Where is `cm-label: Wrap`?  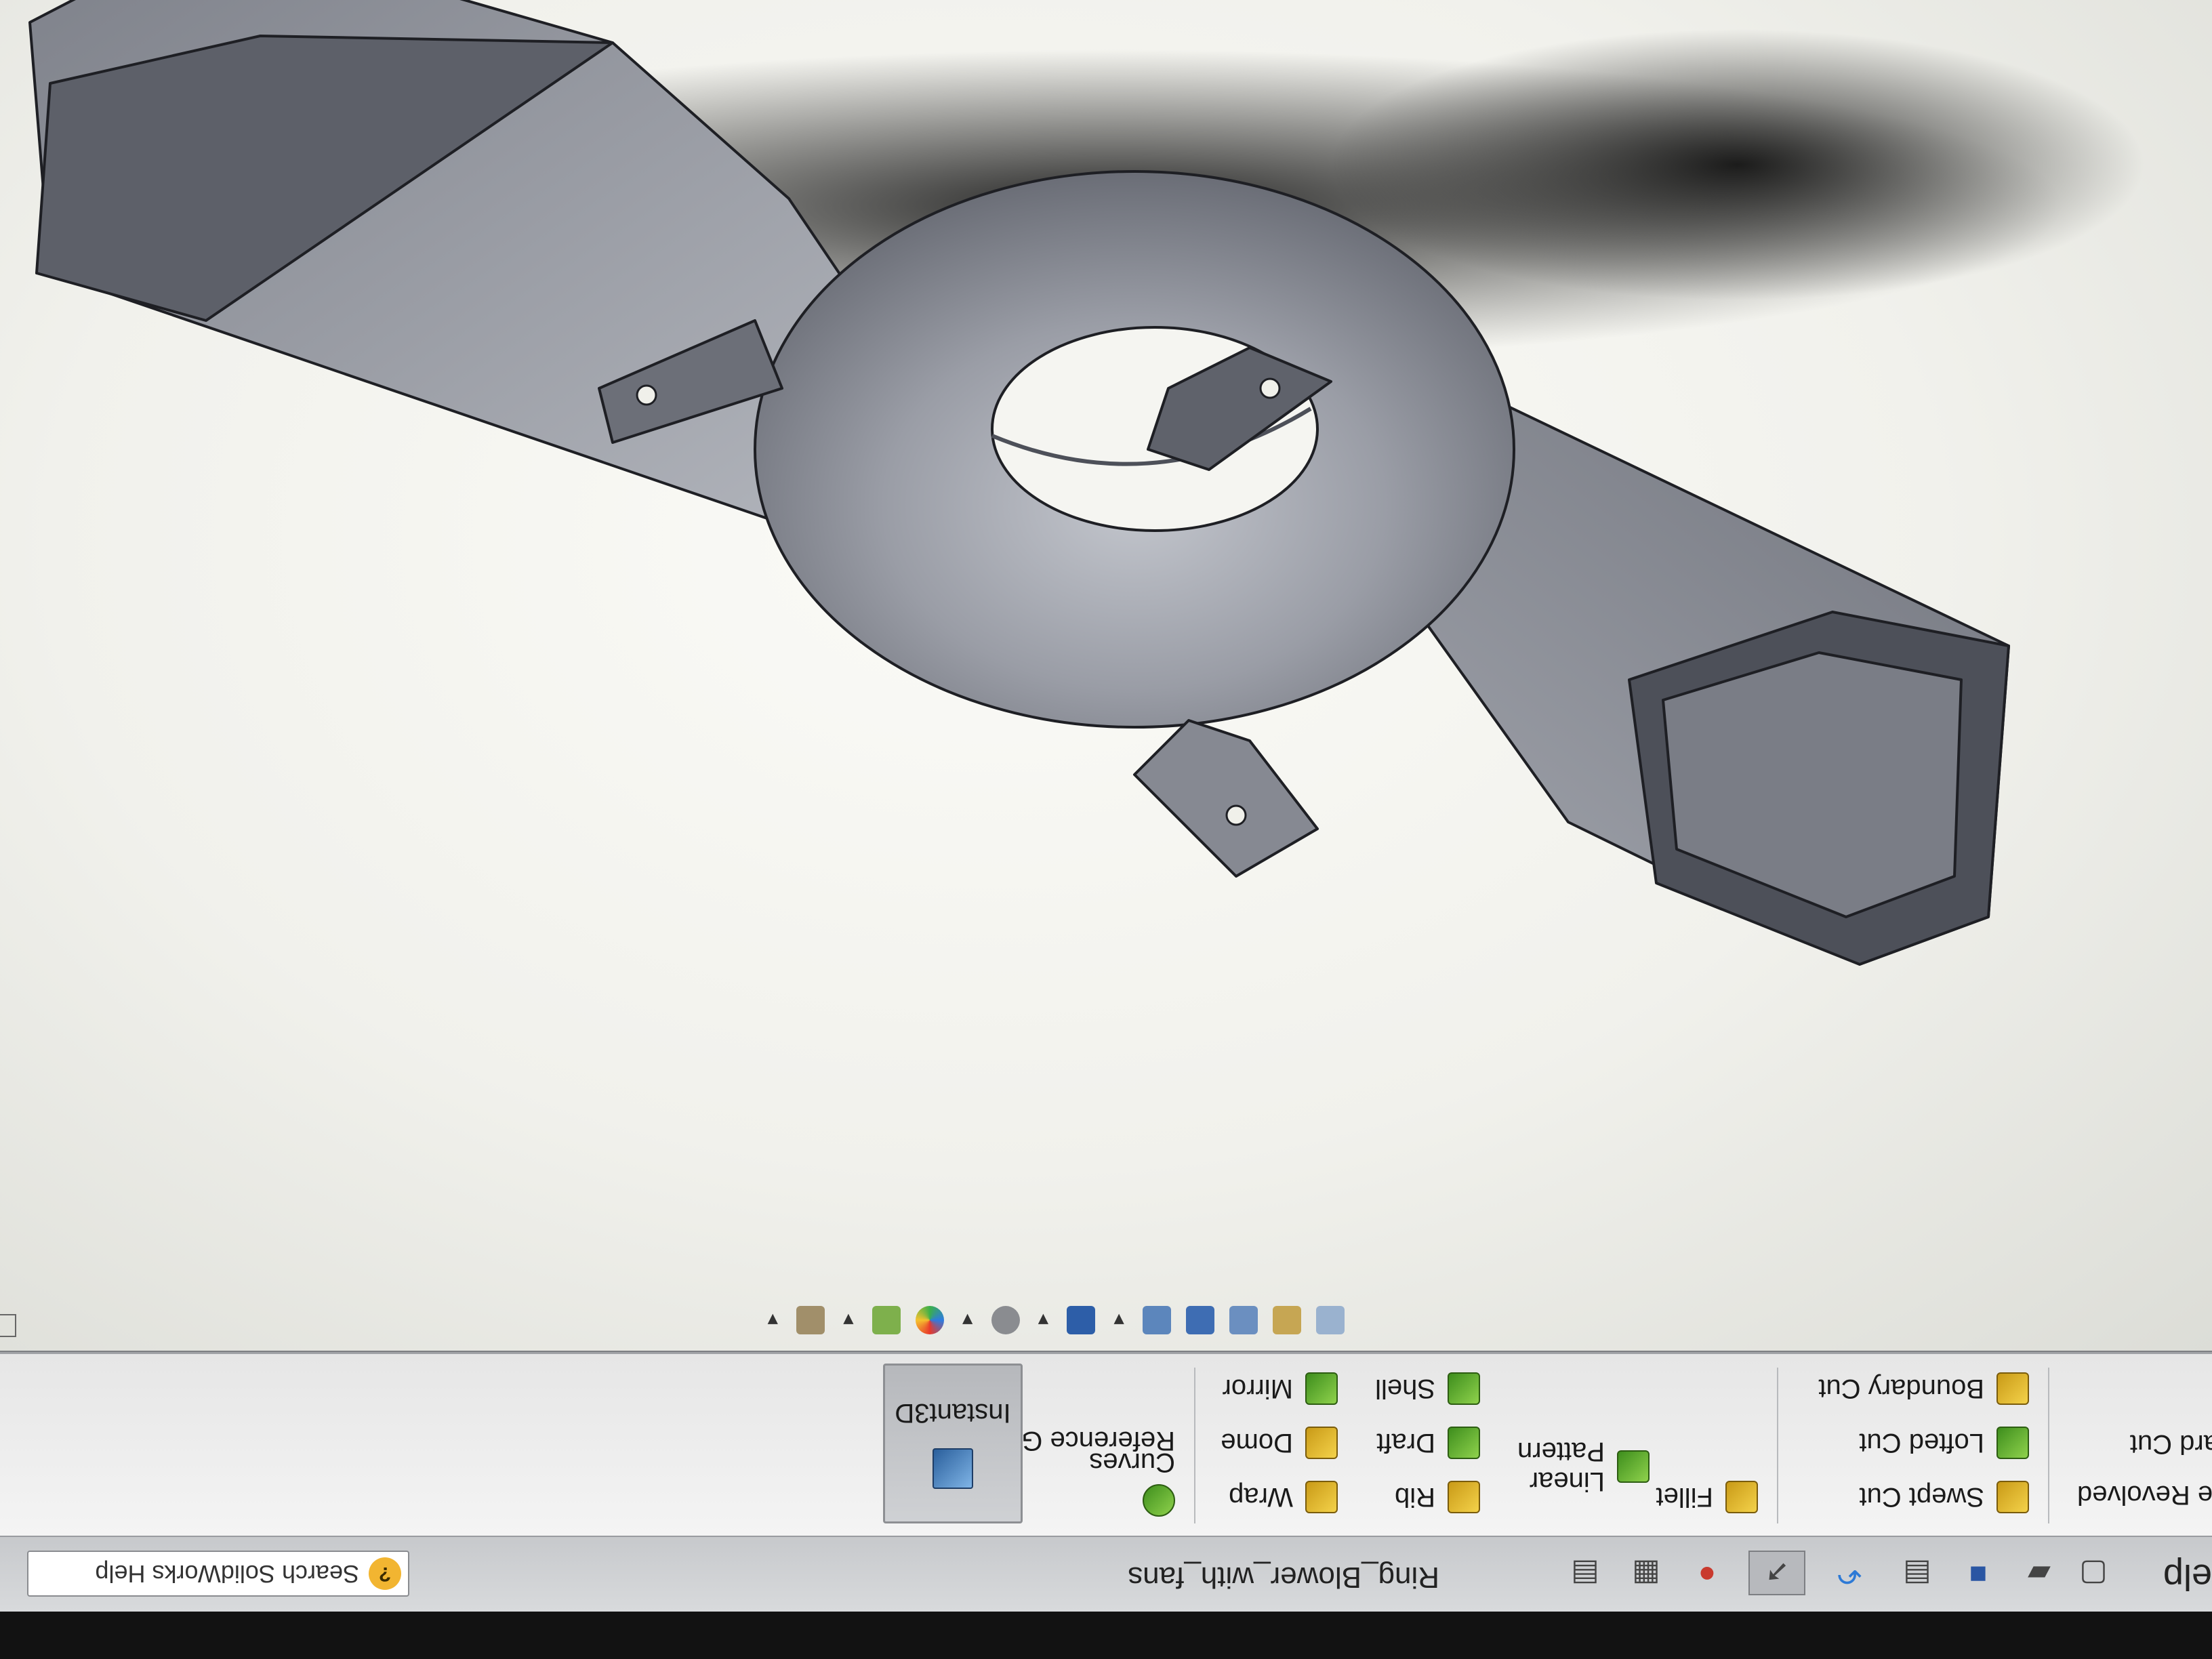 cm-label: Wrap is located at coordinates (1261, 1498).